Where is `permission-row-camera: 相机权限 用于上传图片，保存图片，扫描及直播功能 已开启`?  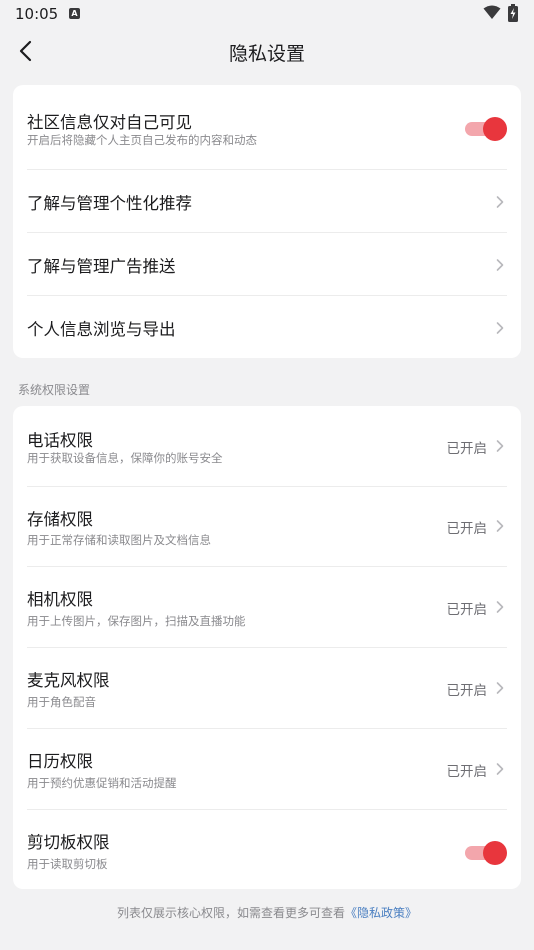 permission-row-camera: 相机权限 用于上传图片，保存图片，扫描及直播功能 已开启 is located at coordinates (267, 607).